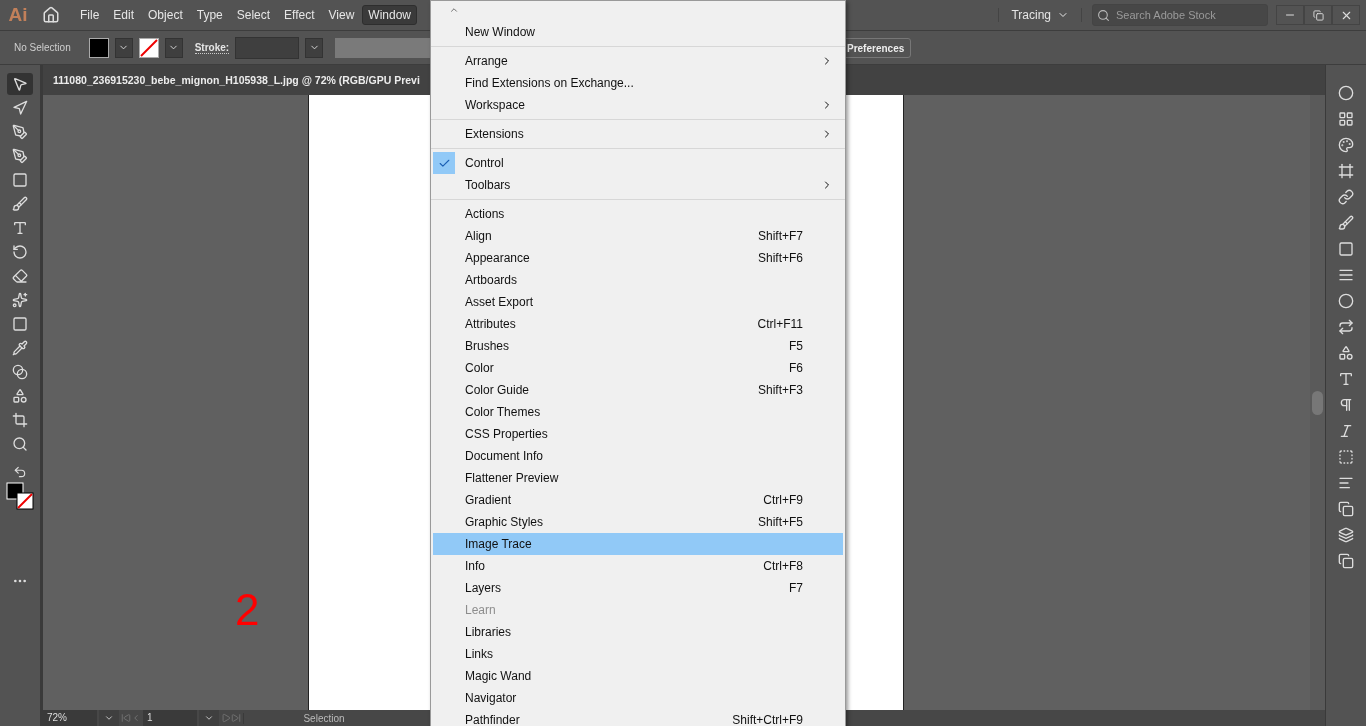 This screenshot has height=726, width=1366. I want to click on stroke-weight-dropdown, so click(314, 47).